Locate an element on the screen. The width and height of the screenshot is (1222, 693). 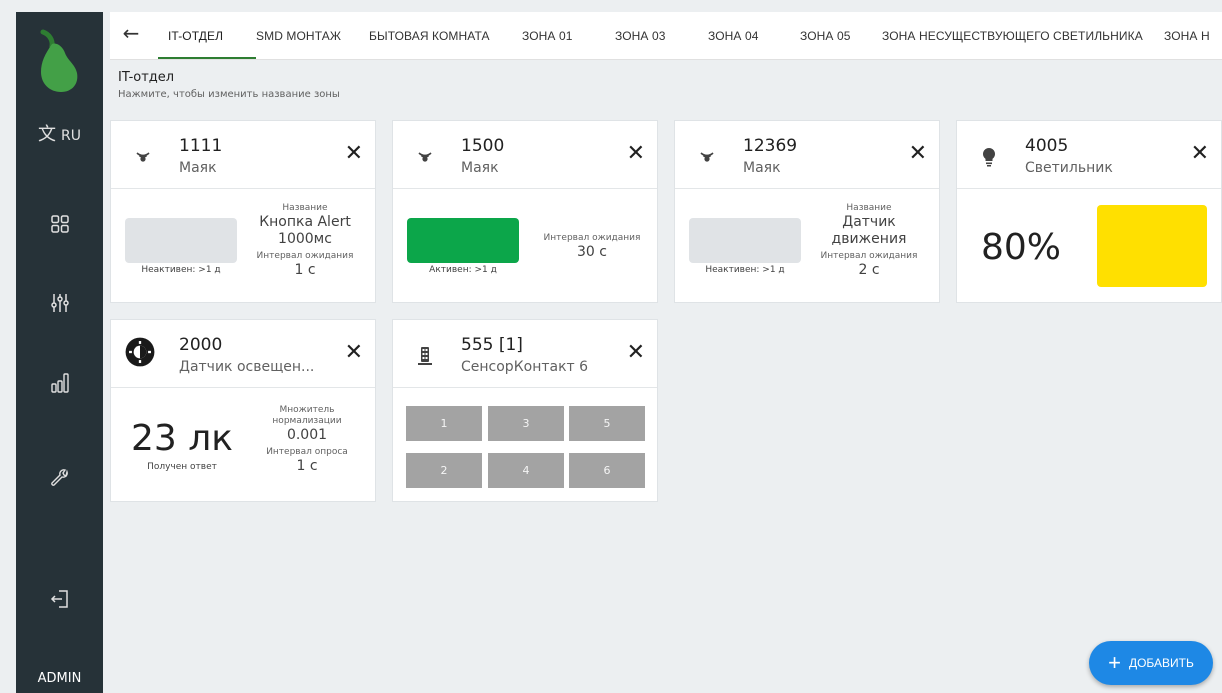
device-card-4005: 4005 Светильник ✕ 80% is located at coordinates (1089, 211).